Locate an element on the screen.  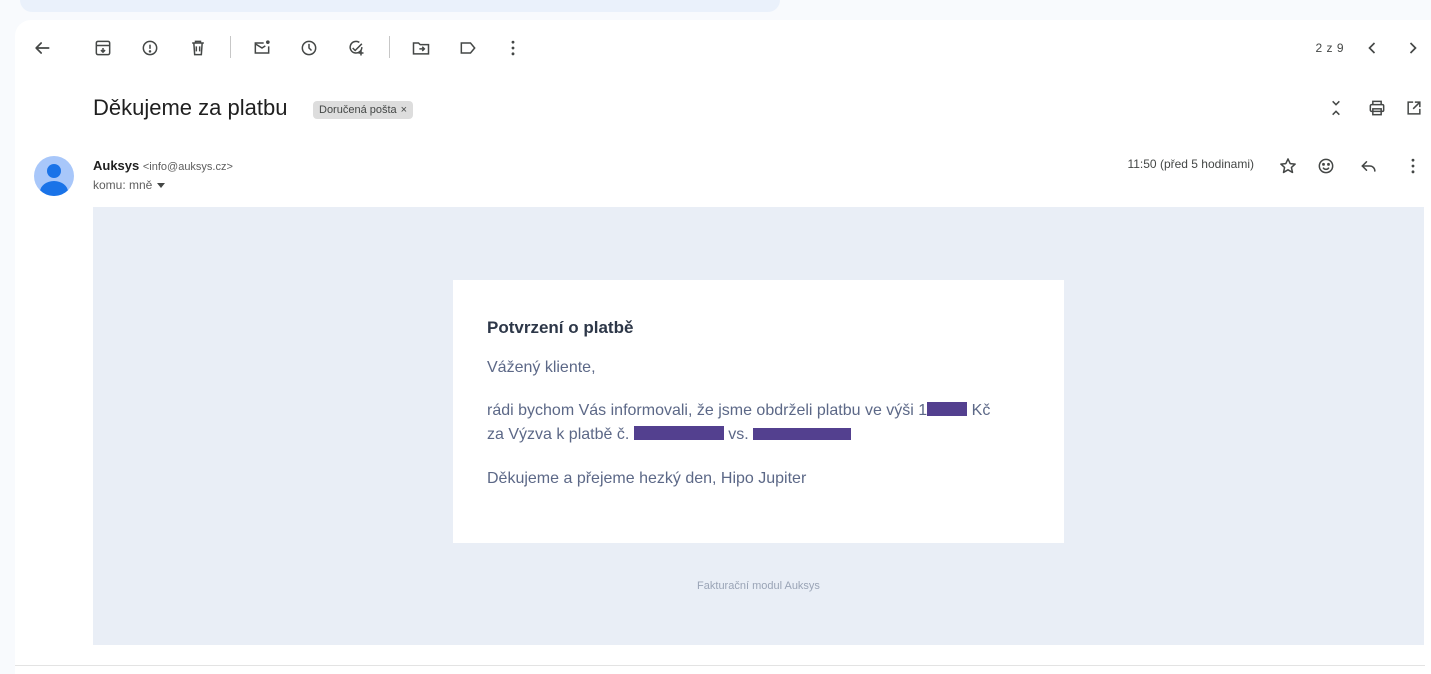
email-paragraph-line-2: za Výzva k platbě č. vs. is located at coordinates (669, 435).